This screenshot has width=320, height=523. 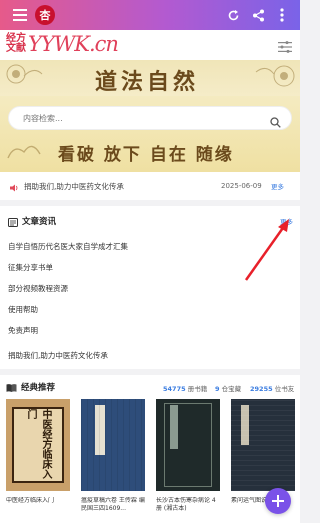 What do you see at coordinates (241, 186) in the screenshot?
I see `notice-date: 2025-06-09` at bounding box center [241, 186].